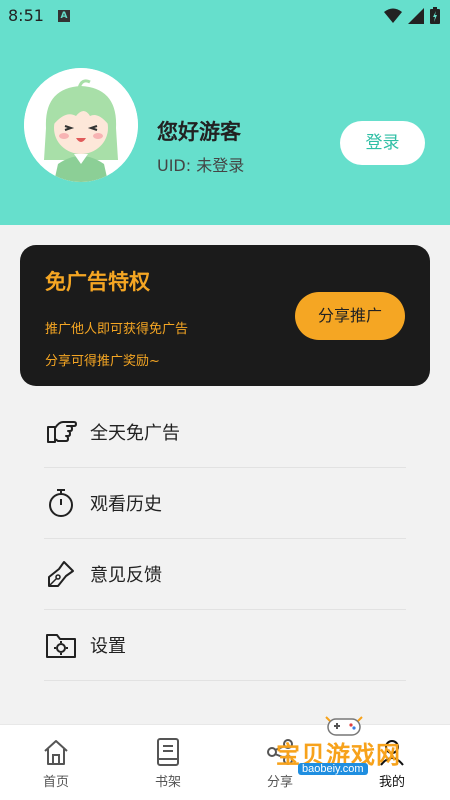 The width and height of the screenshot is (450, 800). I want to click on promo-title: 免广告特权, so click(97, 282).